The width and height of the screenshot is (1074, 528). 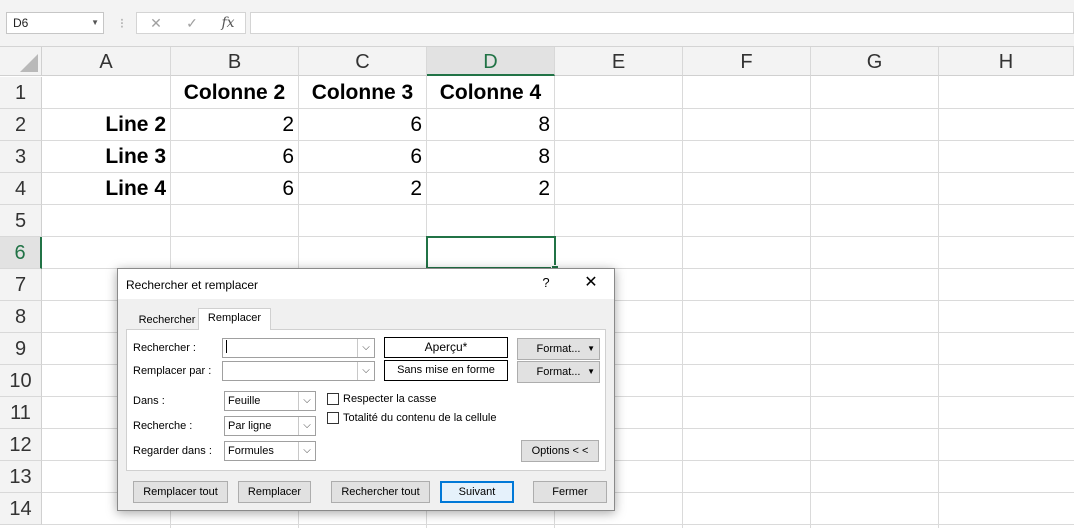 What do you see at coordinates (21, 285) in the screenshot?
I see `row-header-7: 7` at bounding box center [21, 285].